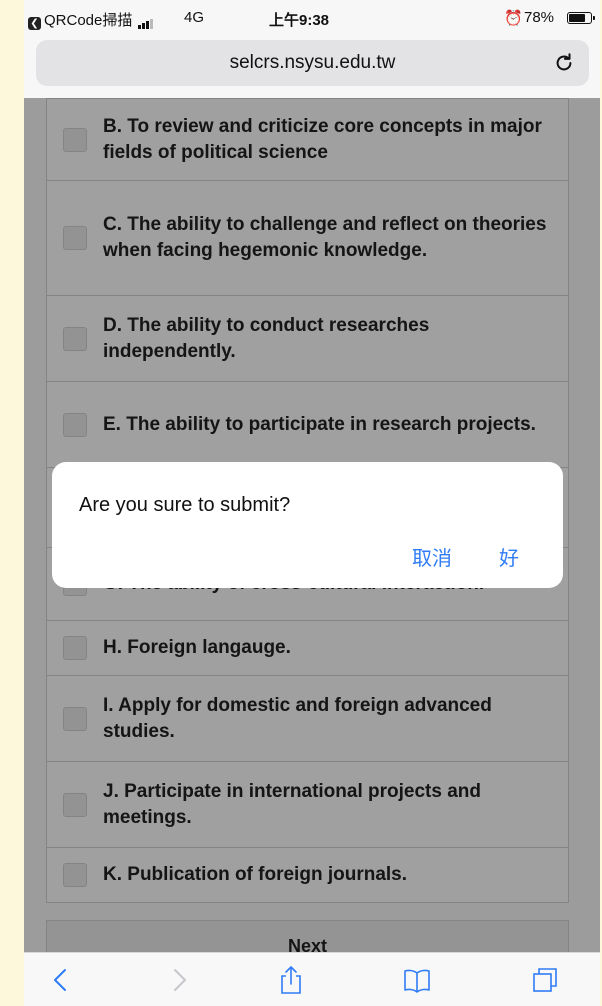  Describe the element at coordinates (539, 17) in the screenshot. I see `battery-percent: 78%` at that location.